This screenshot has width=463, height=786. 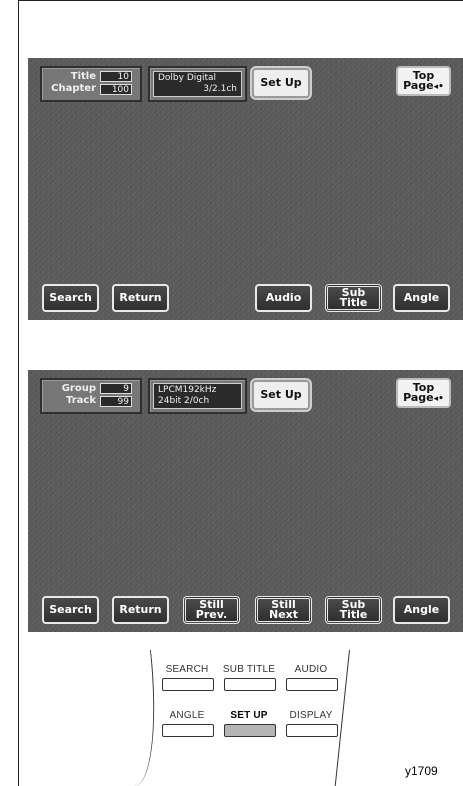 I want to click on figure-frame-top, so click(x=240, y=0).